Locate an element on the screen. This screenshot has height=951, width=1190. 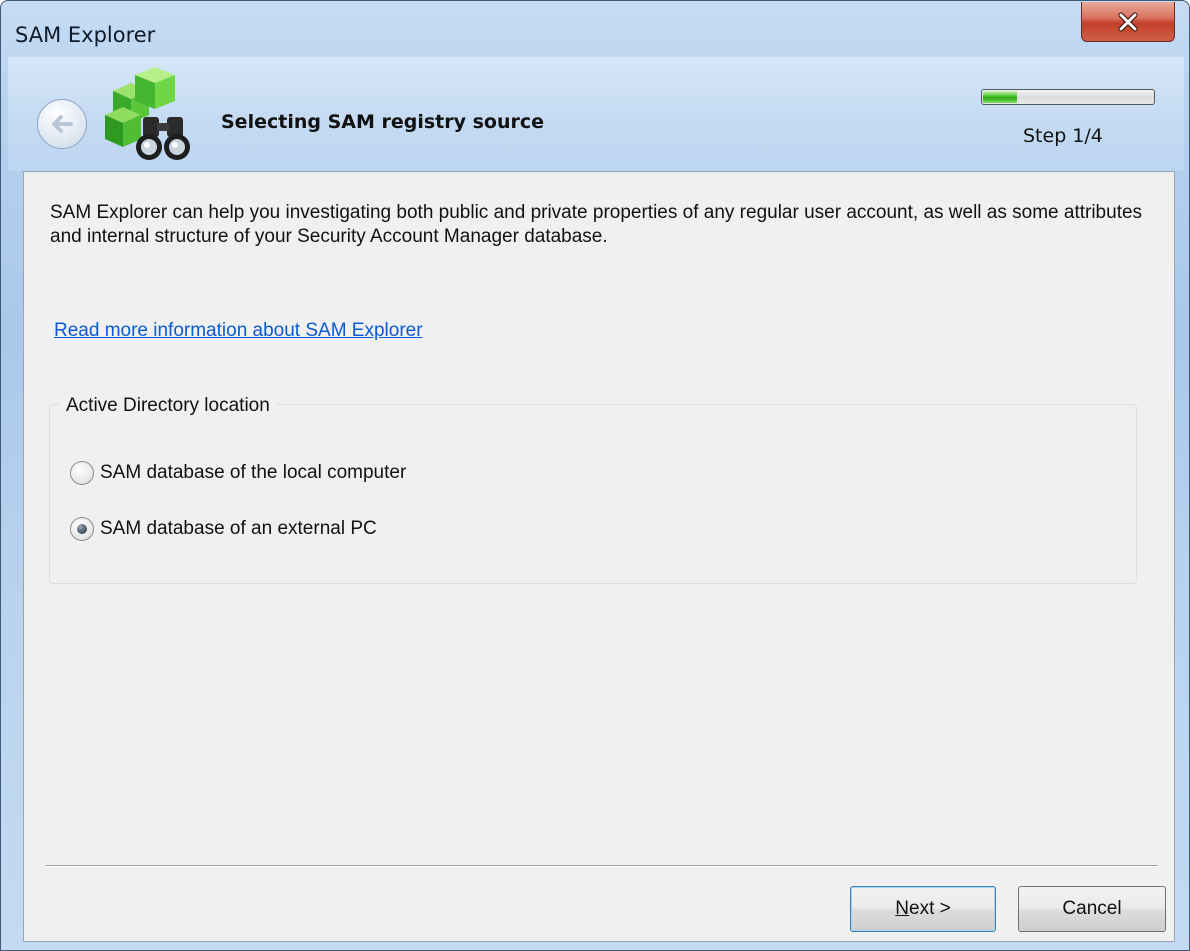
radio-selected-dot is located at coordinates (82, 529).